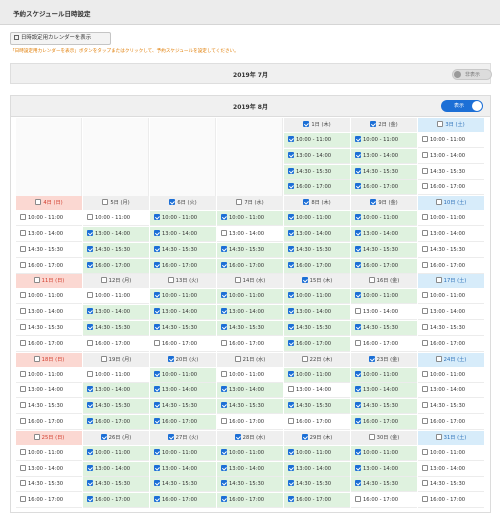 This screenshot has width=500, height=518. Describe the element at coordinates (384, 203) in the screenshot. I see `day-header: 9日 (金)` at that location.